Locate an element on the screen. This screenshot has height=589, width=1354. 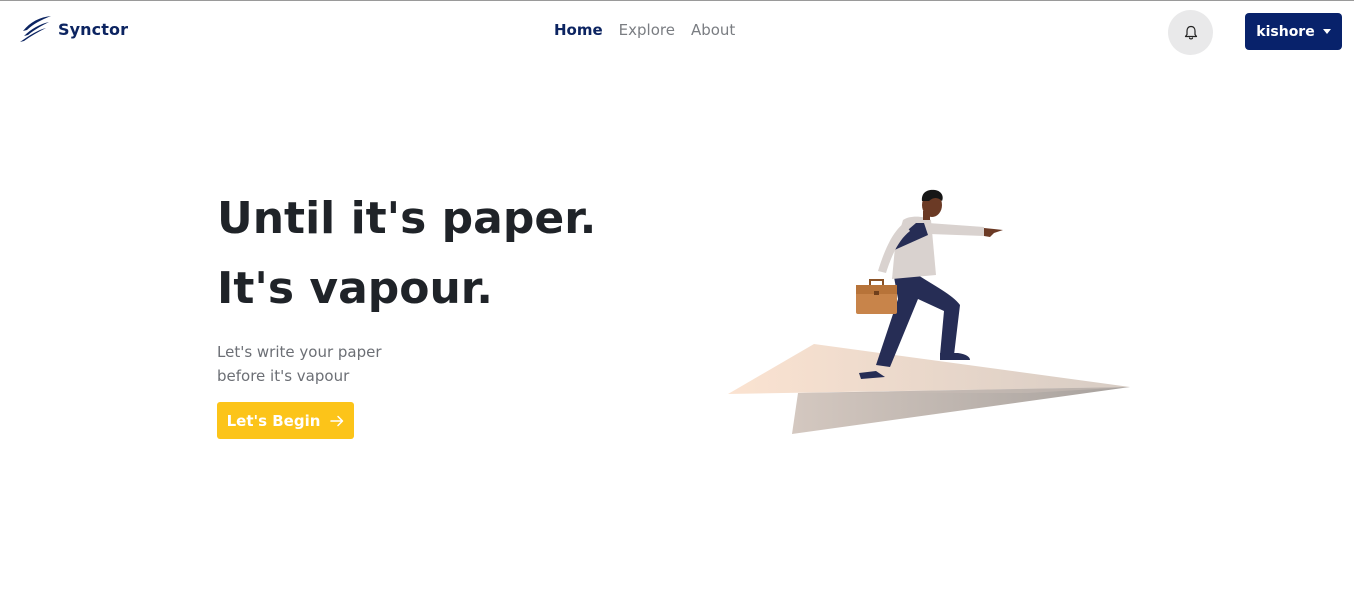
caret-down-icon is located at coordinates (1326, 31).